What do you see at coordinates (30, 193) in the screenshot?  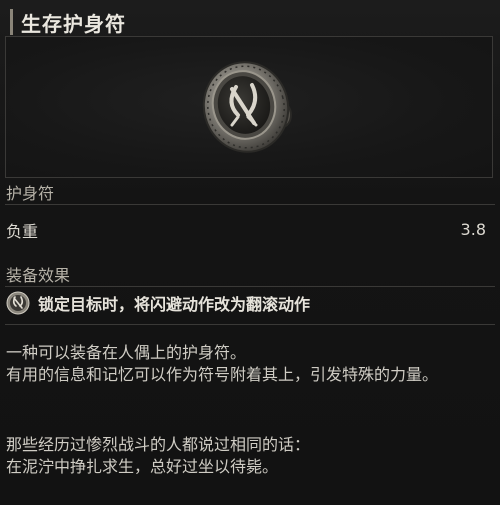 I see `item-category: 护身符` at bounding box center [30, 193].